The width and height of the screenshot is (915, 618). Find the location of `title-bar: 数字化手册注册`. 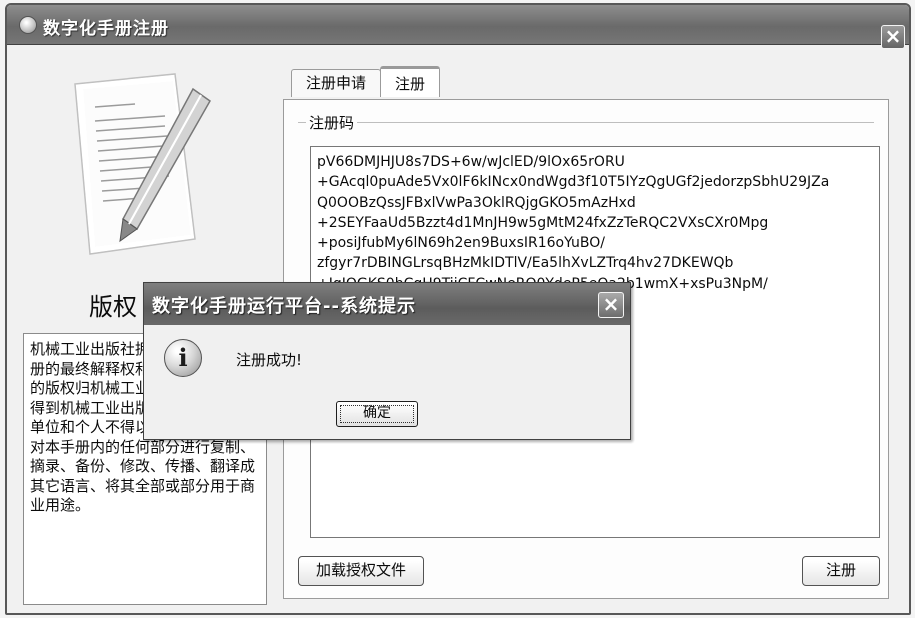

title-bar: 数字化手册注册 is located at coordinates (458, 25).